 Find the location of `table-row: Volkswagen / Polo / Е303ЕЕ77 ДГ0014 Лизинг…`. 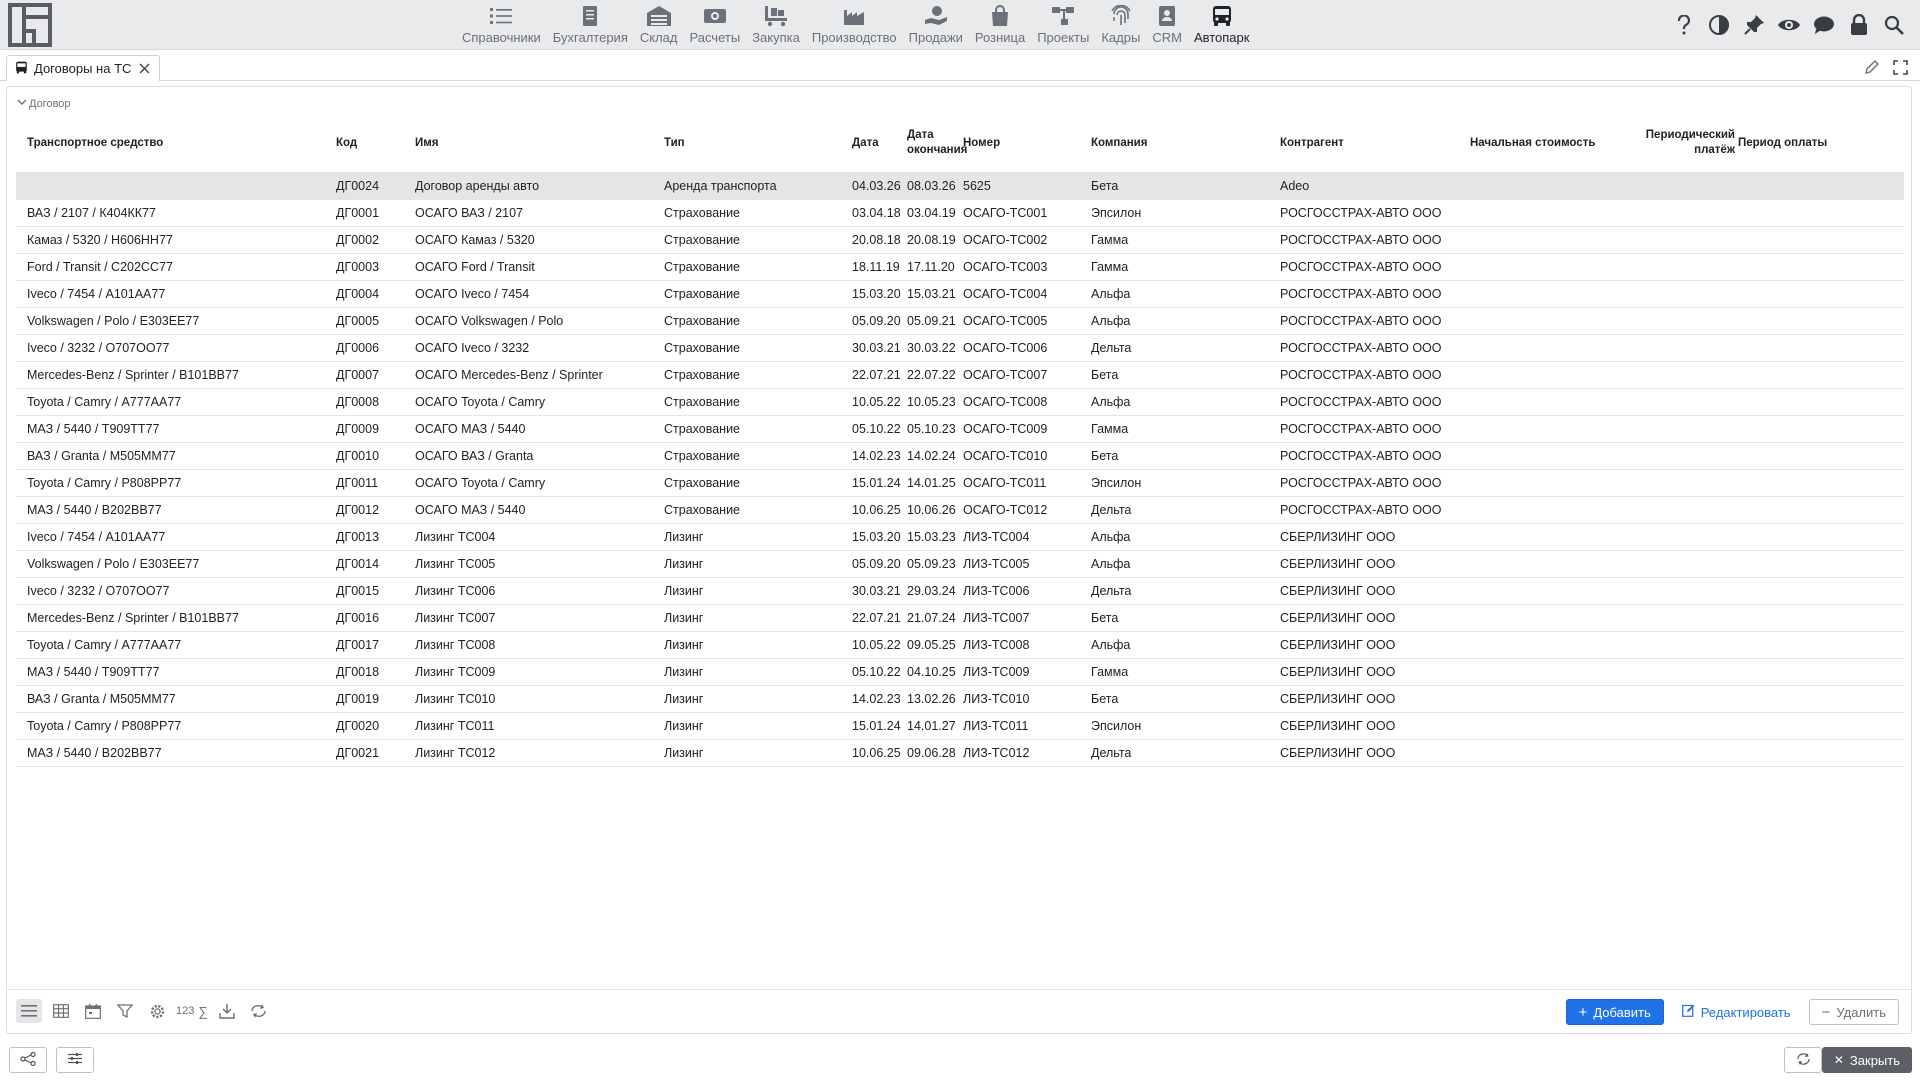

table-row: Volkswagen / Polo / Е303ЕЕ77 ДГ0014 Лизинг… is located at coordinates (960, 564).